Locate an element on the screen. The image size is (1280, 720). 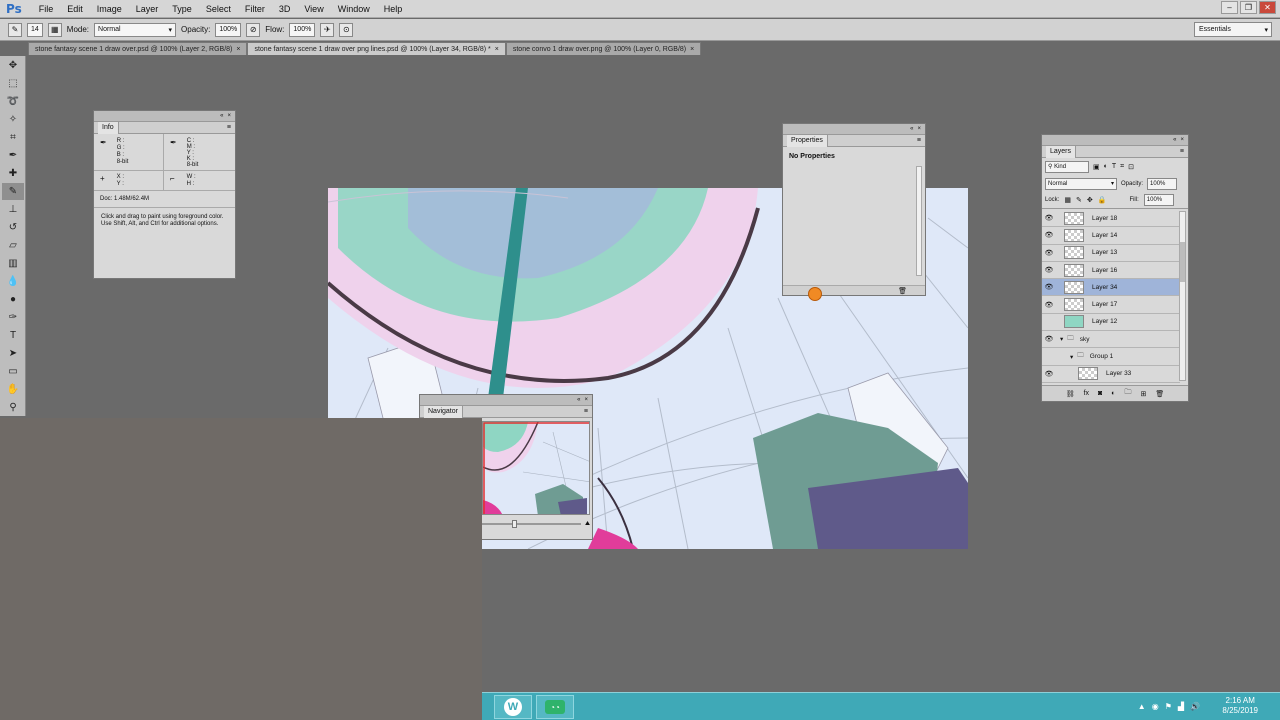
move-tool-icon: ✥ is located at coordinates (13, 65).